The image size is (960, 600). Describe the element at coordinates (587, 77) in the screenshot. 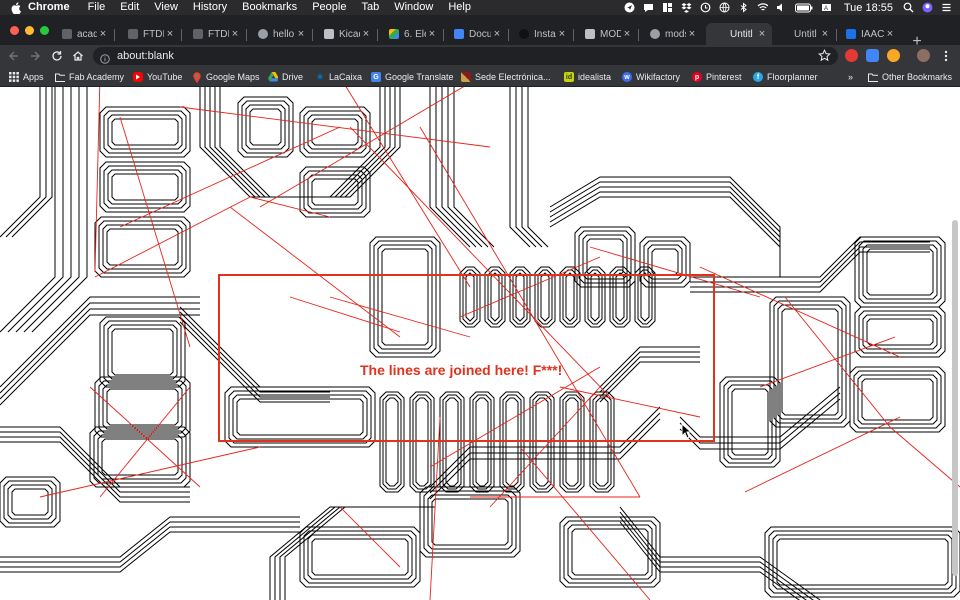

I see `bookmark-idealista: id idealista` at that location.